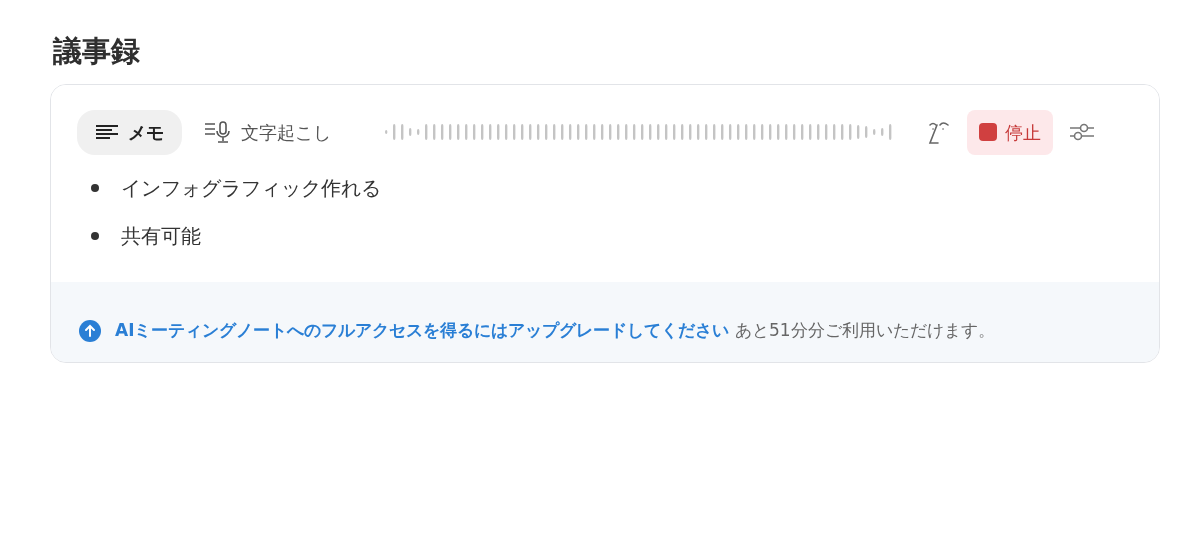 The width and height of the screenshot is (1200, 559). I want to click on lines-icon, so click(107, 132).